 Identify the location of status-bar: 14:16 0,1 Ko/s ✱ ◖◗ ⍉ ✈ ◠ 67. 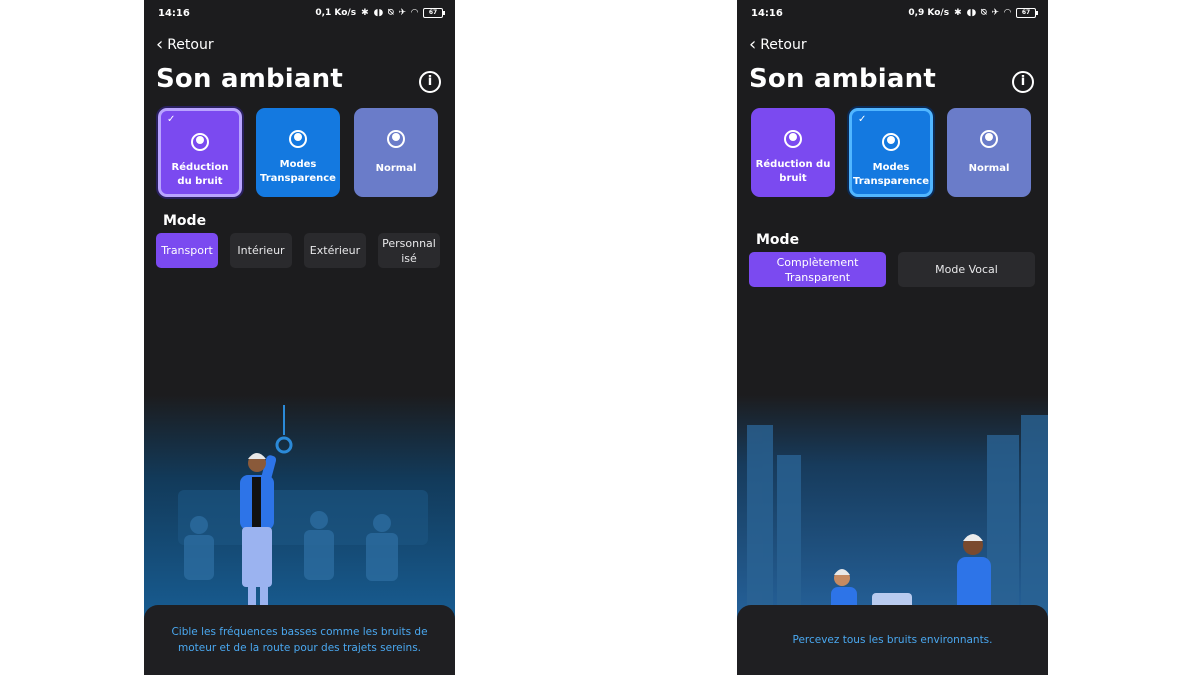
(299, 14).